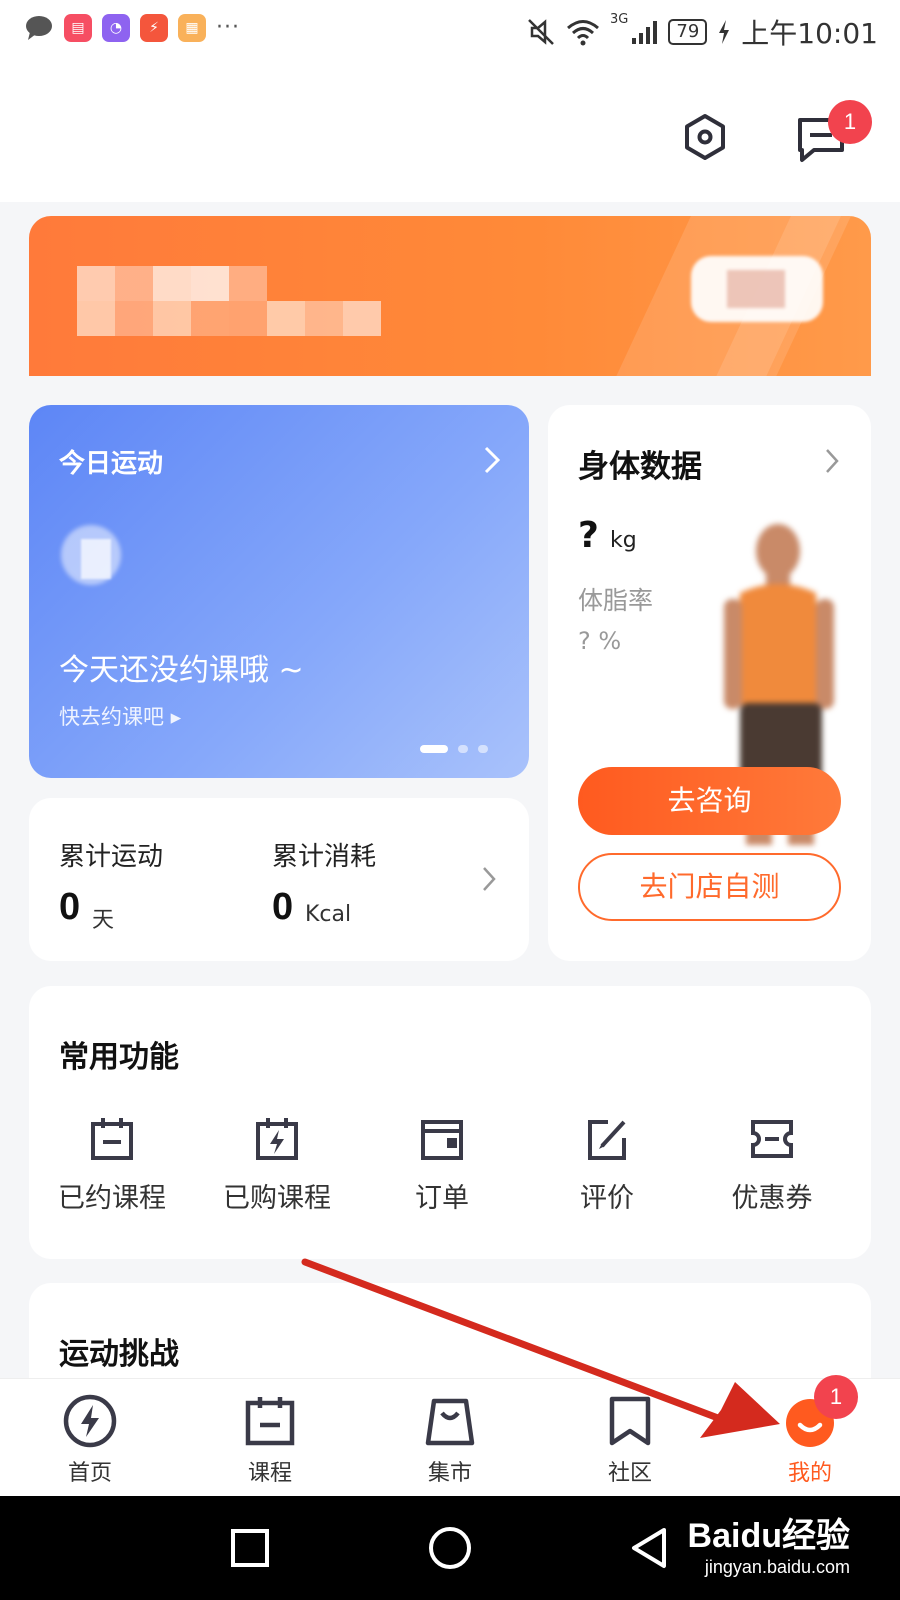  I want to click on today-exercise-title: 今日运动, so click(111, 464).